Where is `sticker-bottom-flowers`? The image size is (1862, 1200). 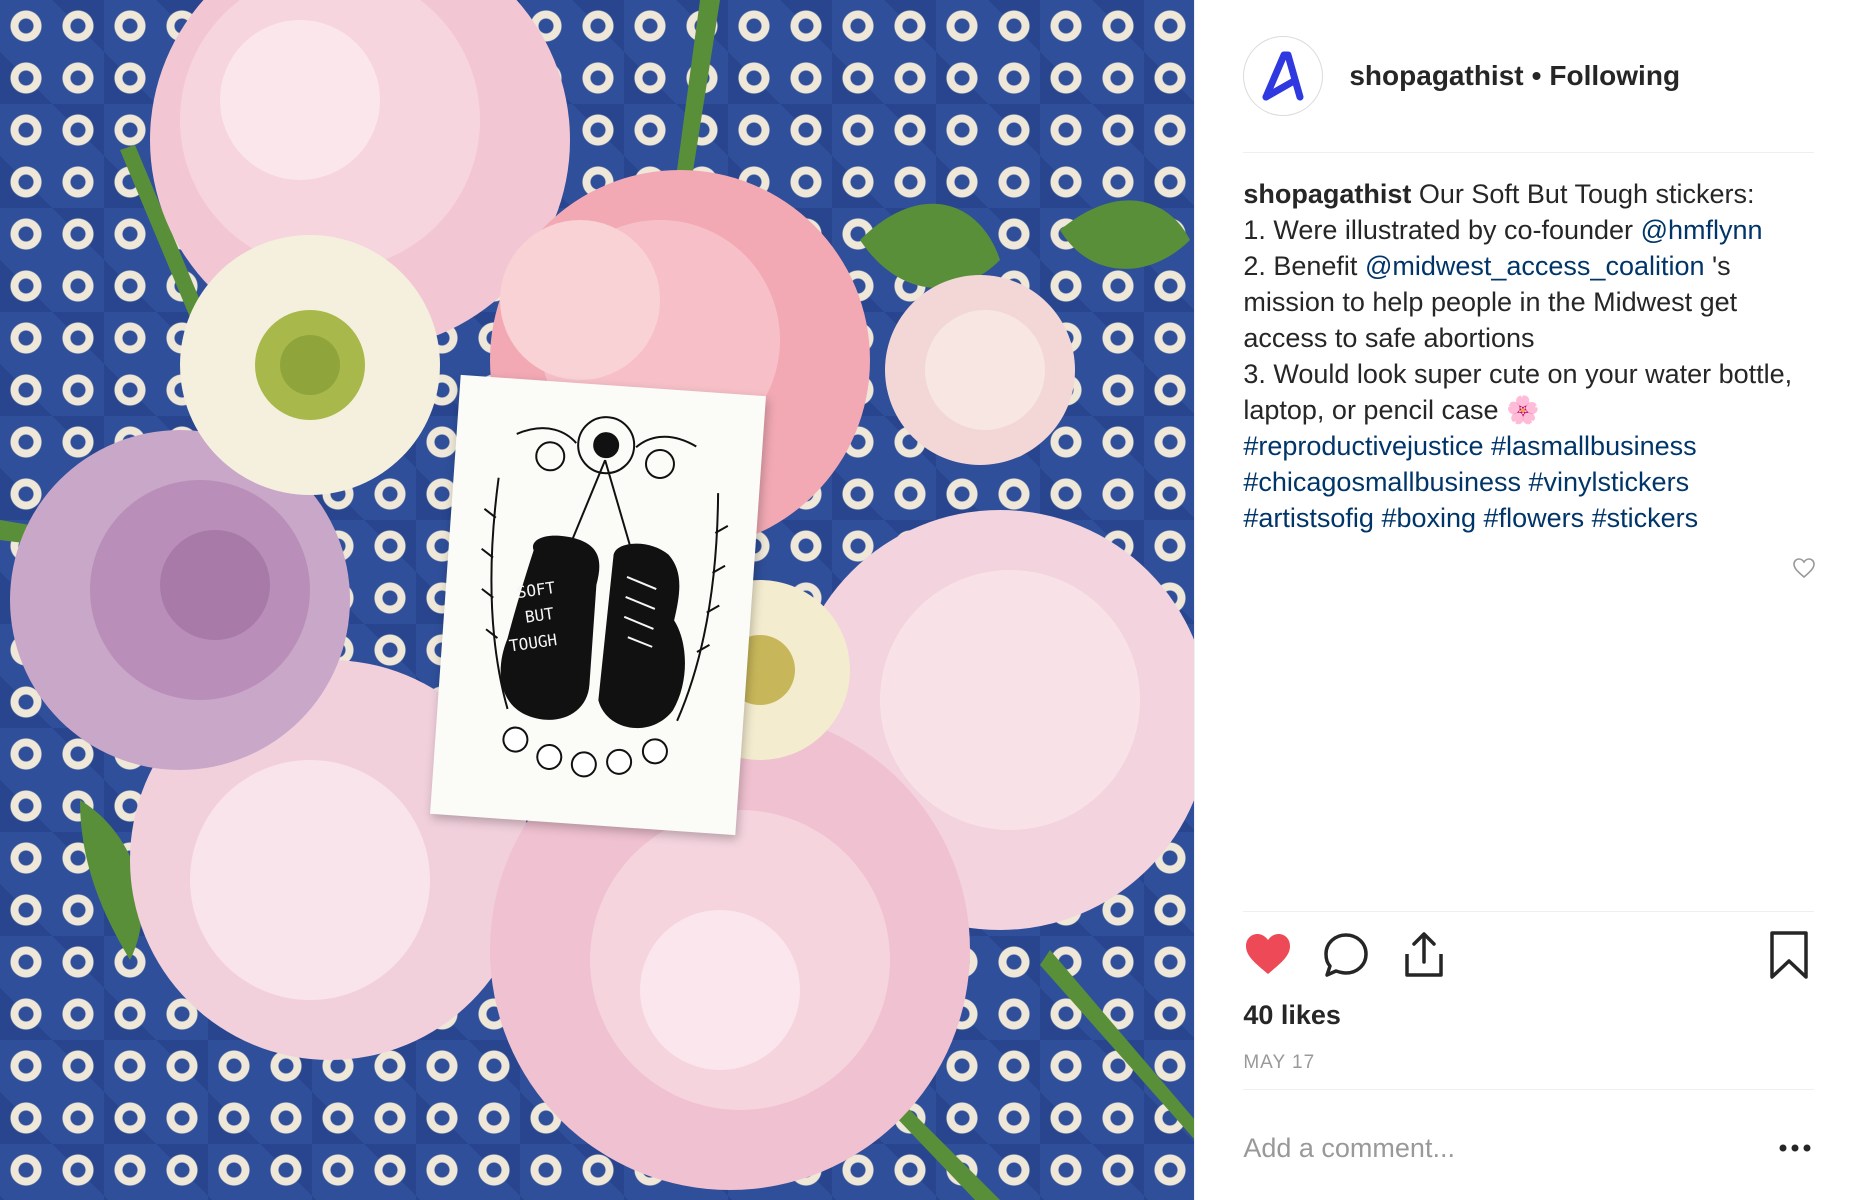
sticker-bottom-flowers is located at coordinates (585, 752).